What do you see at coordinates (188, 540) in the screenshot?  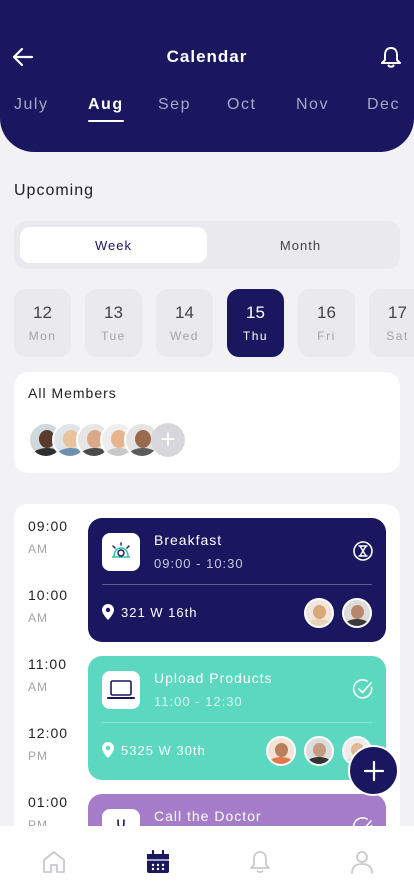 I see `event-title: Breakfast` at bounding box center [188, 540].